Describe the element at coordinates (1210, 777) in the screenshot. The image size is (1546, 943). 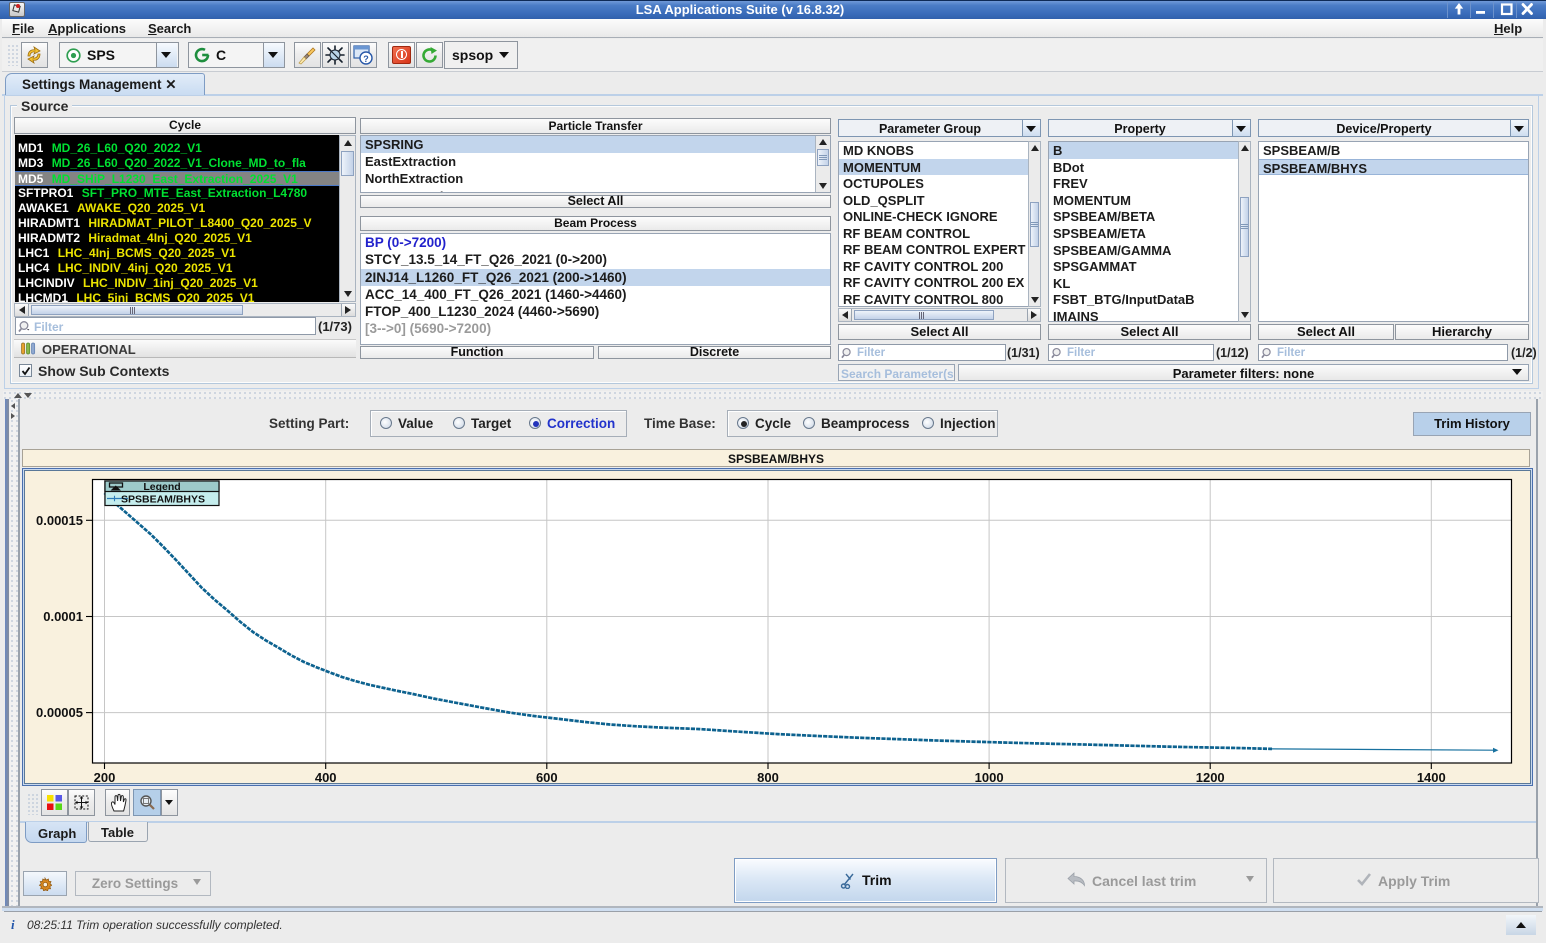
I see `svg-text: 1200` at that location.